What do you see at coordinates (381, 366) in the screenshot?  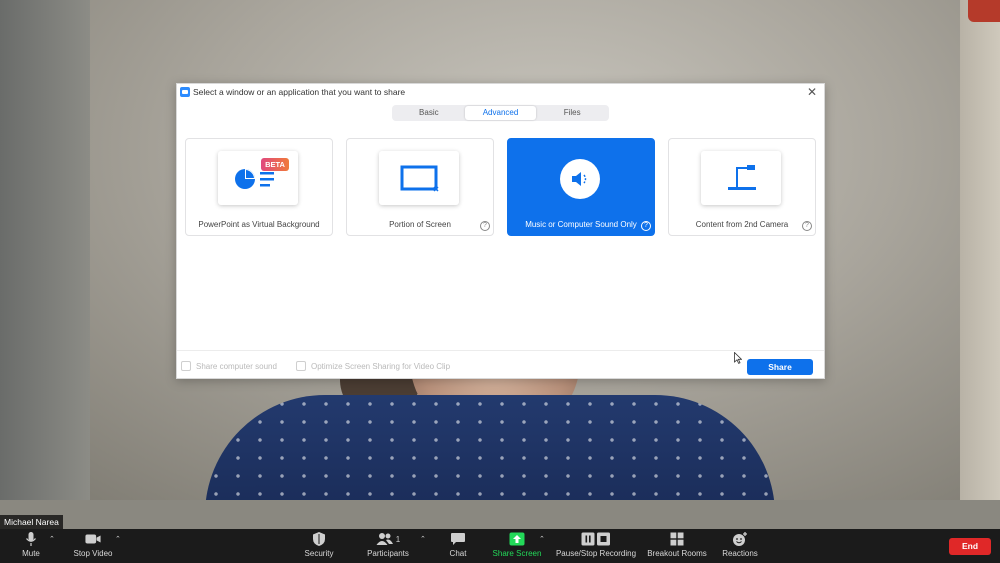 I see `optimize-video-label: Optimize Screen Sharing for Video Clip` at bounding box center [381, 366].